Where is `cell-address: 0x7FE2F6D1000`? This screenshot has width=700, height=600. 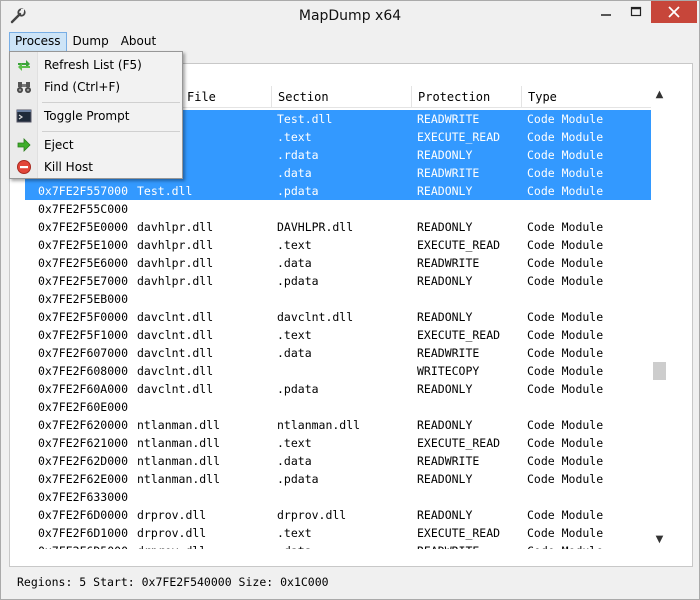 cell-address: 0x7FE2F6D1000 is located at coordinates (83, 533).